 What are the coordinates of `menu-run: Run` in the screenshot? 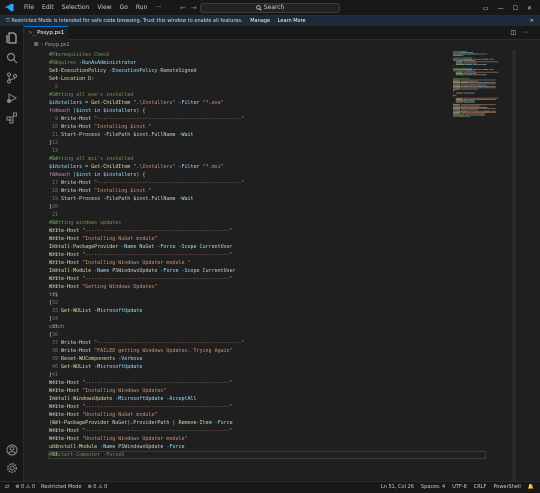 It's located at (142, 8).